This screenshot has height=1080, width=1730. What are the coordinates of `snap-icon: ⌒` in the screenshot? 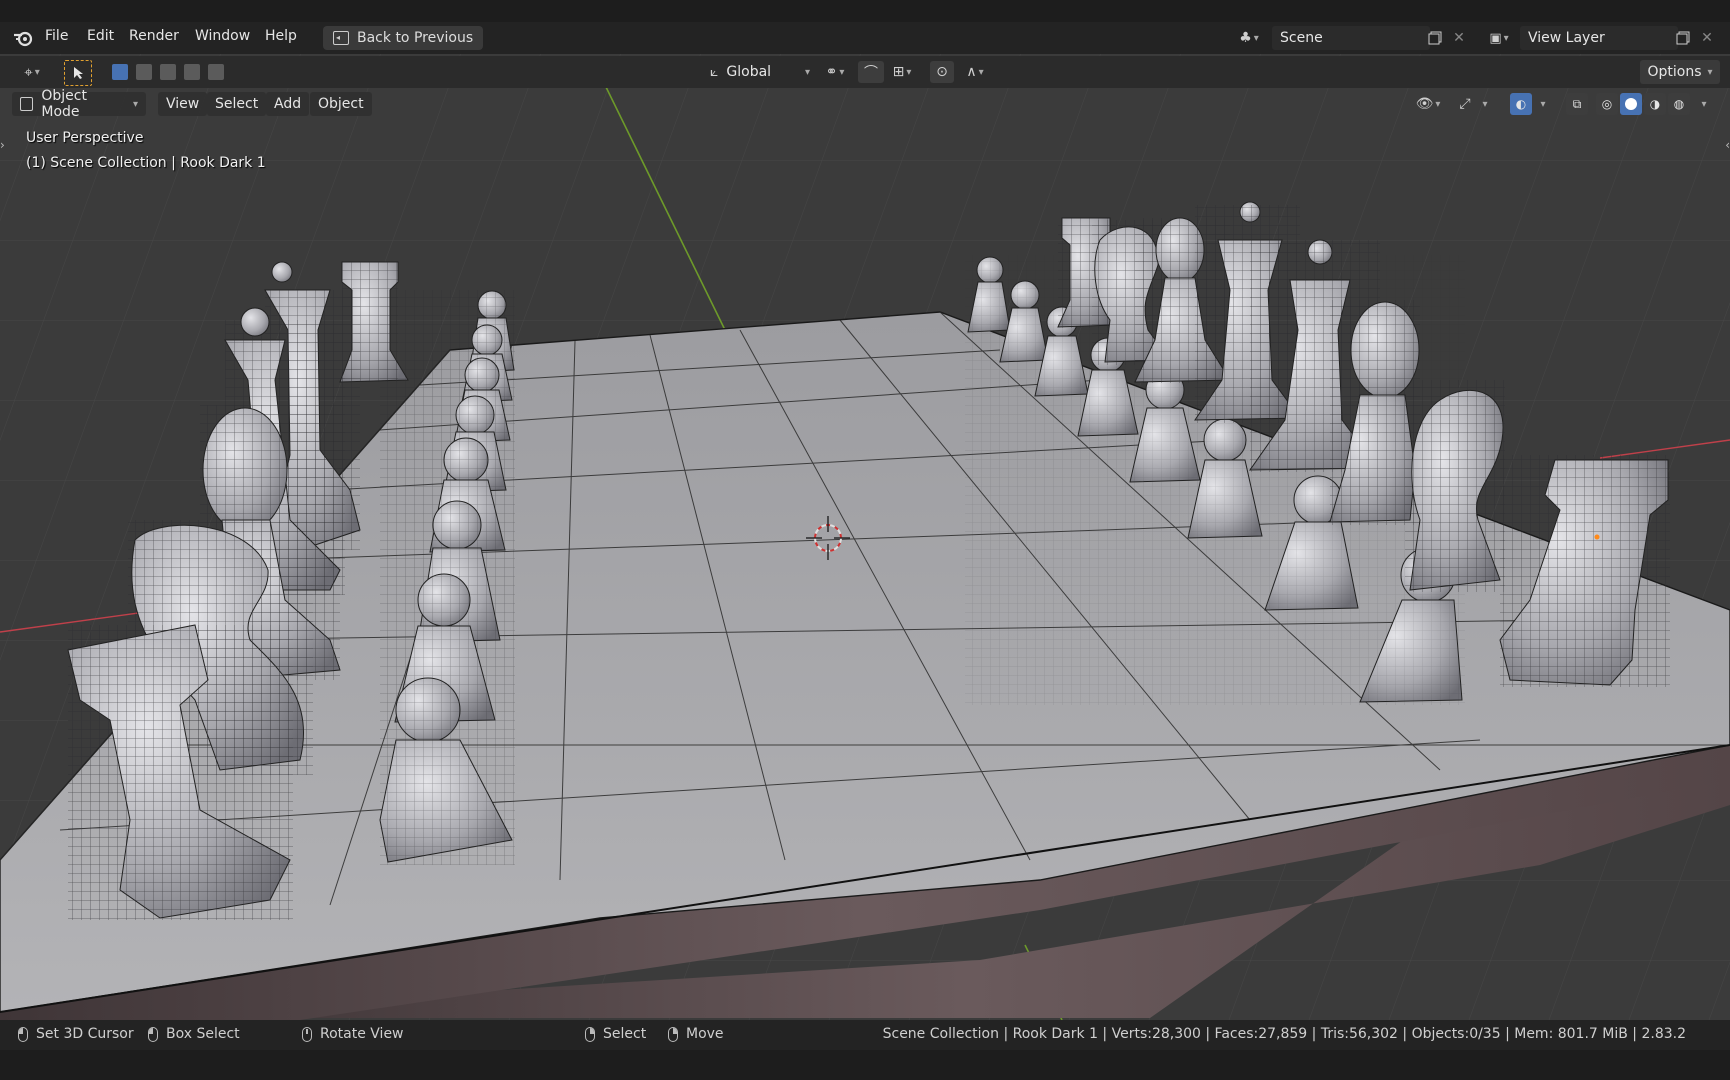 It's located at (871, 72).